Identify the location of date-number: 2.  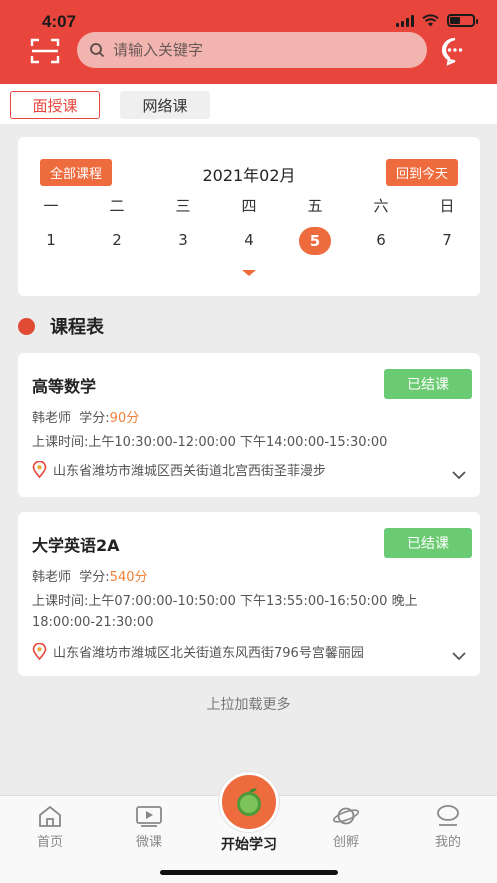
(117, 240).